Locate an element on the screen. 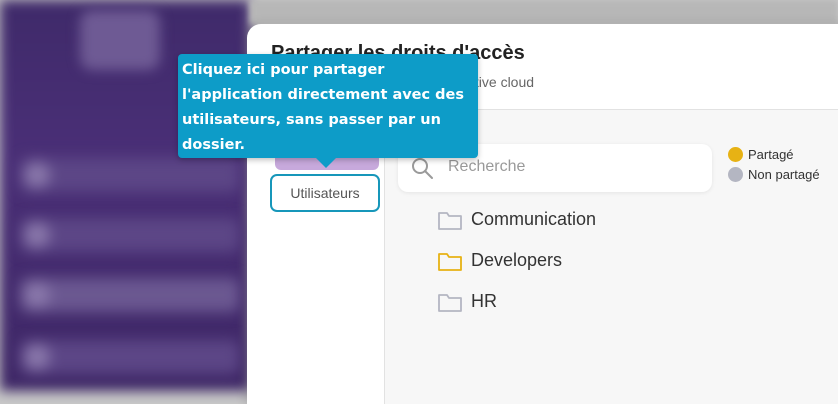 The height and width of the screenshot is (404, 838). app-logo is located at coordinates (120, 40).